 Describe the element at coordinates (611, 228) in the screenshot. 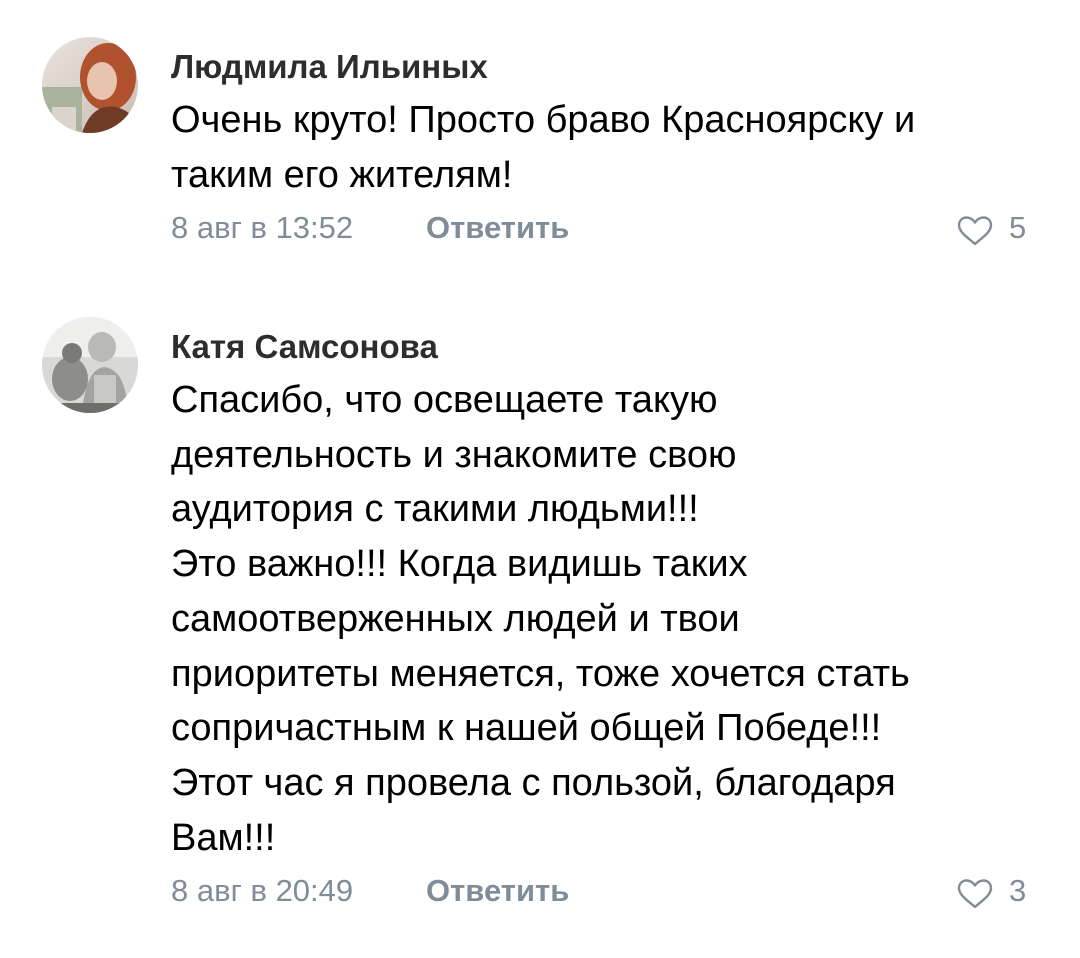

I see `comment-meta: 8 авг в 13:52 Ответить 5` at that location.